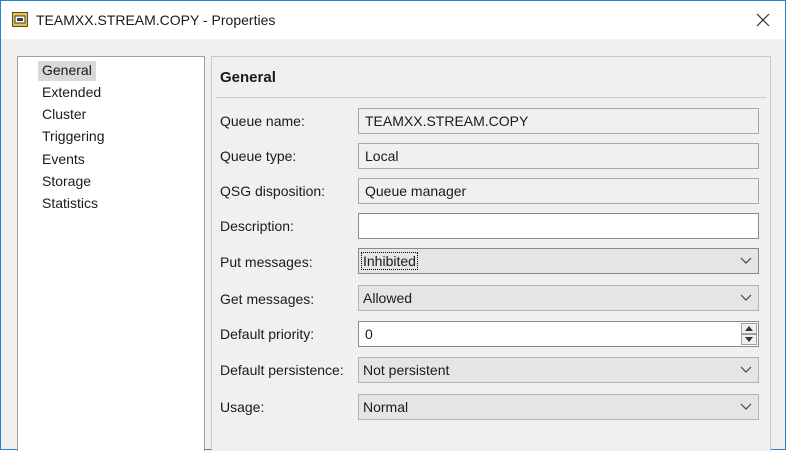 The width and height of the screenshot is (786, 451). I want to click on usage-value: Normal, so click(386, 407).